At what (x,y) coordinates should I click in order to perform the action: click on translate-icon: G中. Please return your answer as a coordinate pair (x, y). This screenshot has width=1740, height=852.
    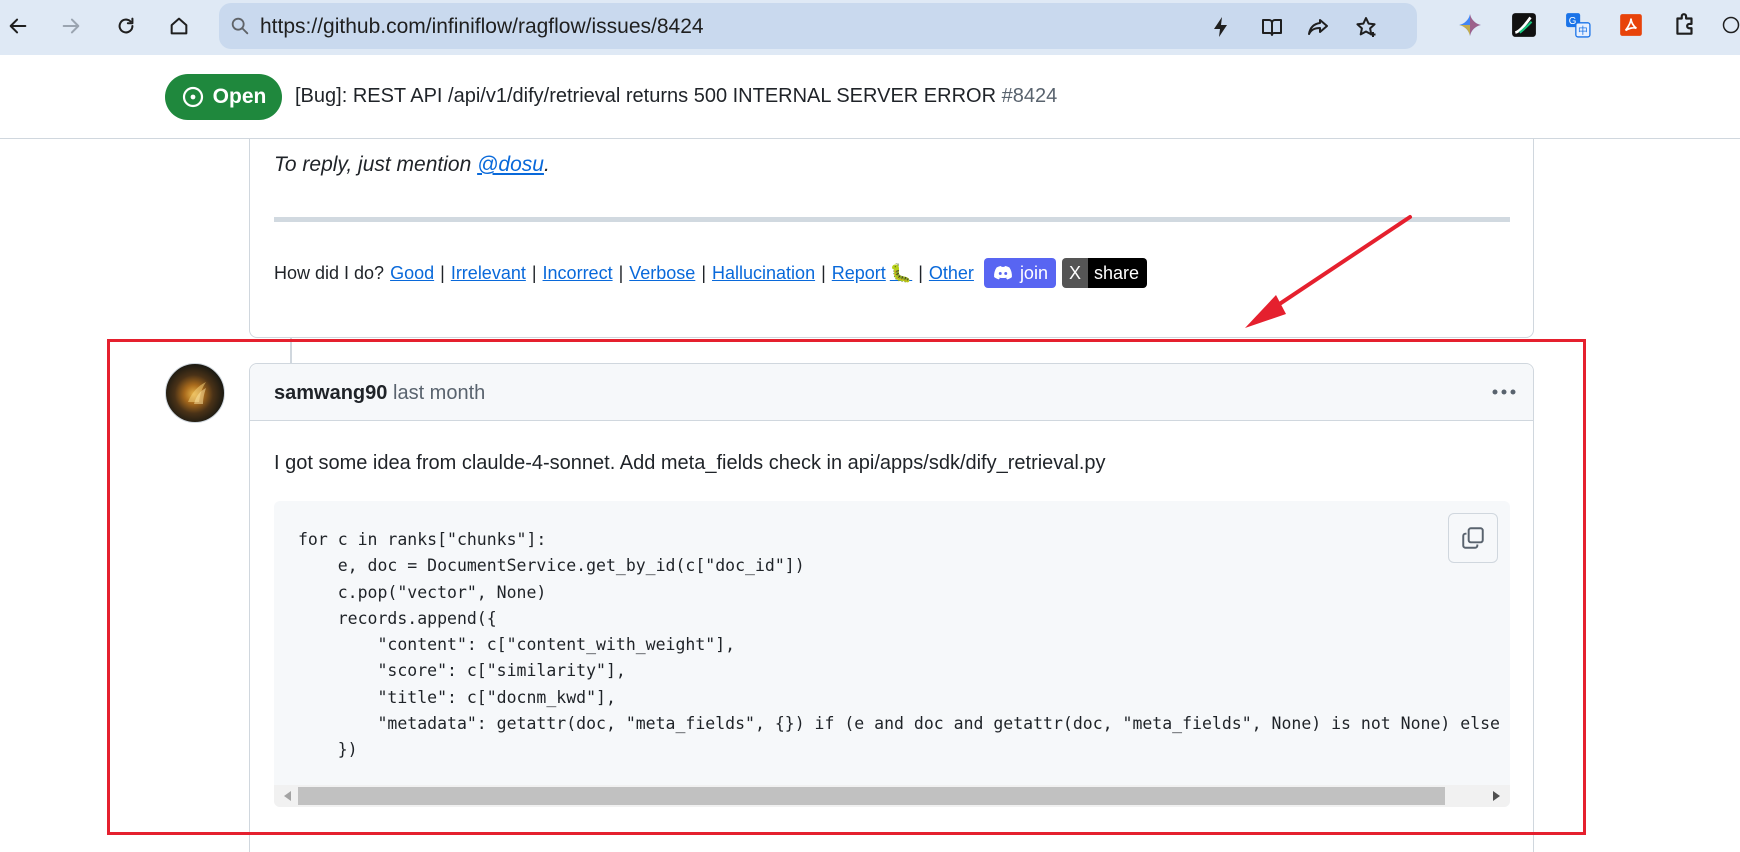
    Looking at the image, I should click on (1578, 25).